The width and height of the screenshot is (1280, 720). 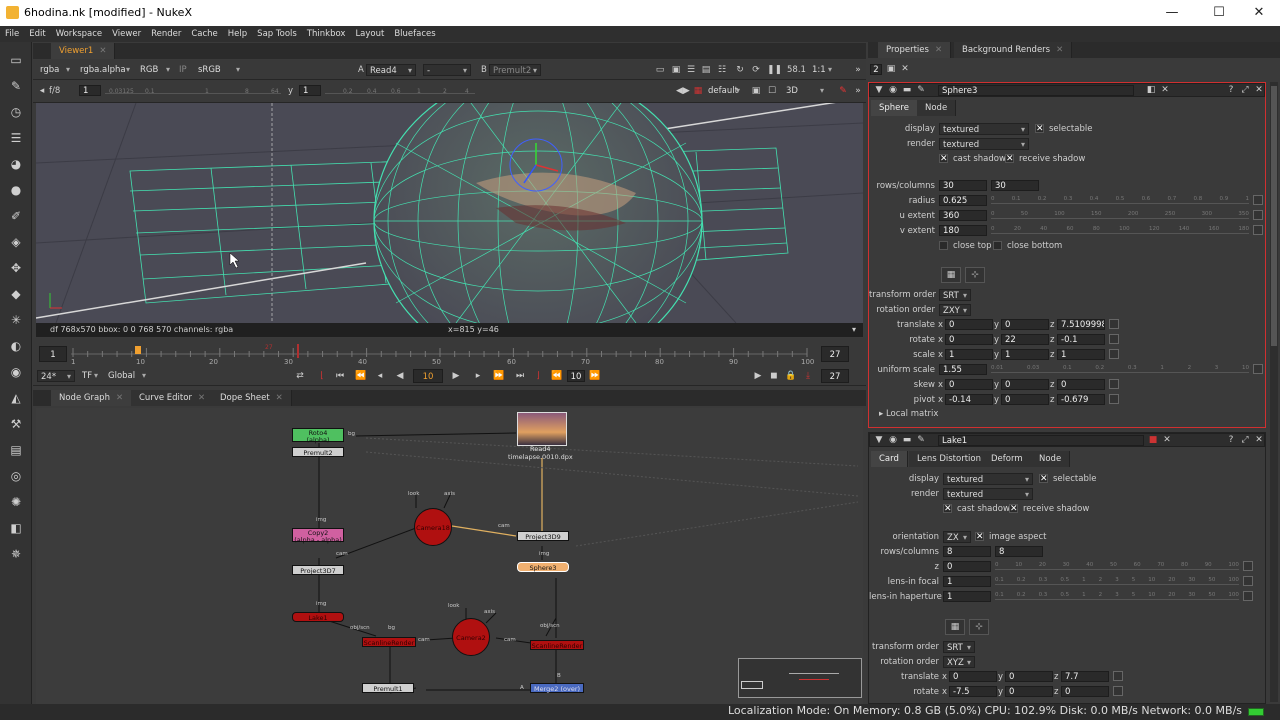 I want to click on menu-thinkbox: Thinkbox, so click(x=326, y=34).